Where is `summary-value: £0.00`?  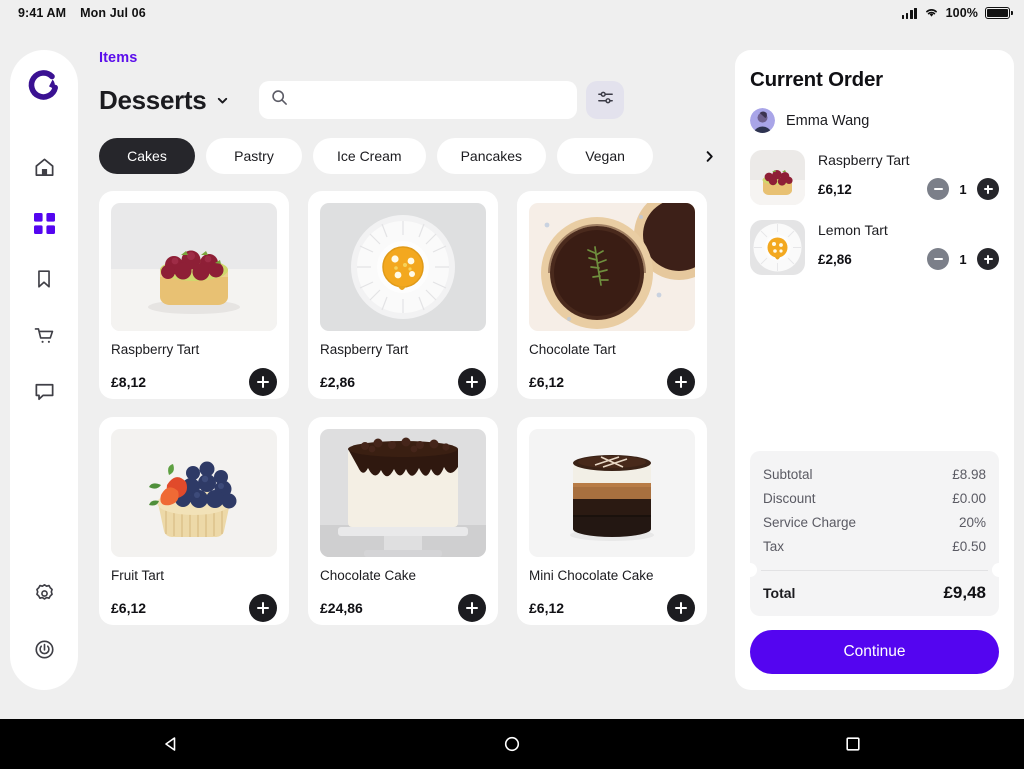
summary-value: £0.00 is located at coordinates (969, 498).